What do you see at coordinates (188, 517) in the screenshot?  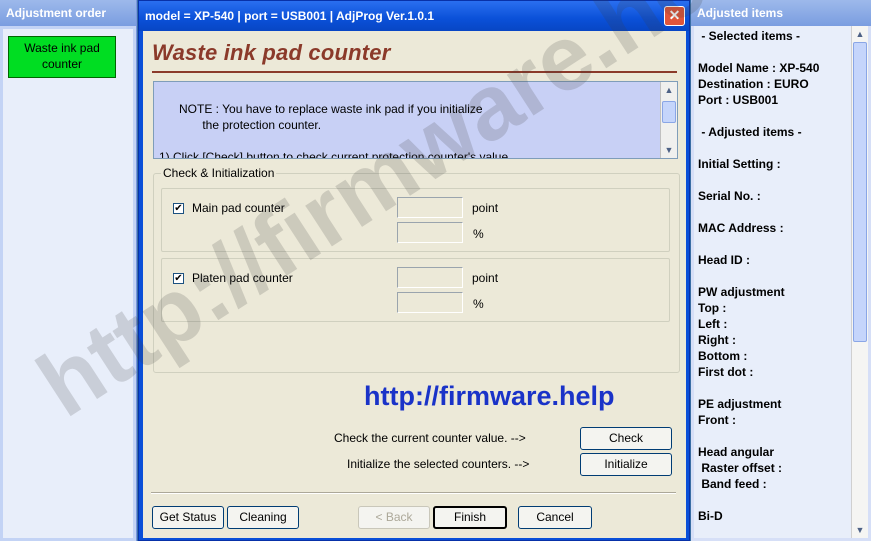 I see `get-status-button: Get Status` at bounding box center [188, 517].